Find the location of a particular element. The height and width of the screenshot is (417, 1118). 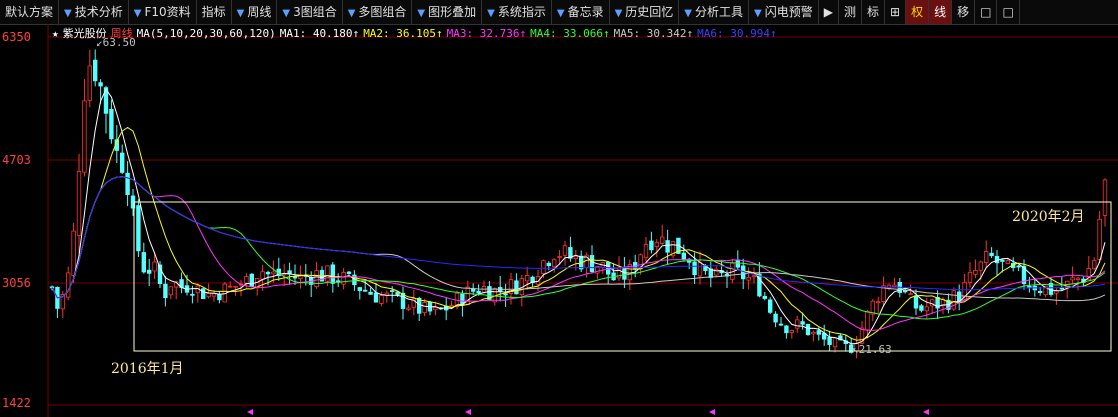

grid-button: ⊞ is located at coordinates (896, 12).